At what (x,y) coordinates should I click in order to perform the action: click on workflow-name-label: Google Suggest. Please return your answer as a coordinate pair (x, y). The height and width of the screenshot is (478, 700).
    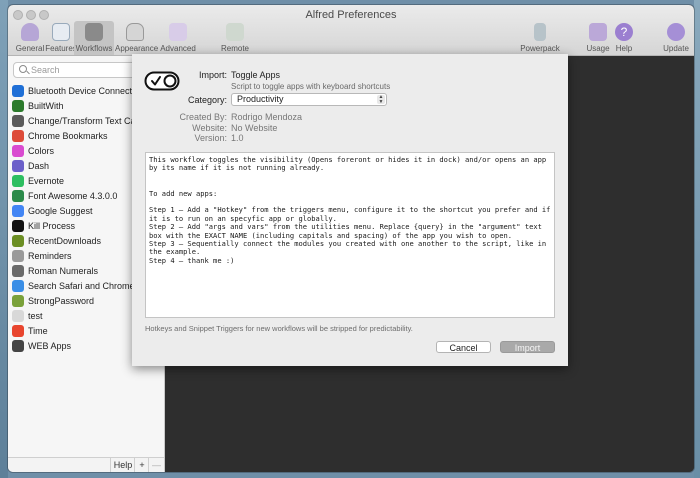
    Looking at the image, I should click on (60, 211).